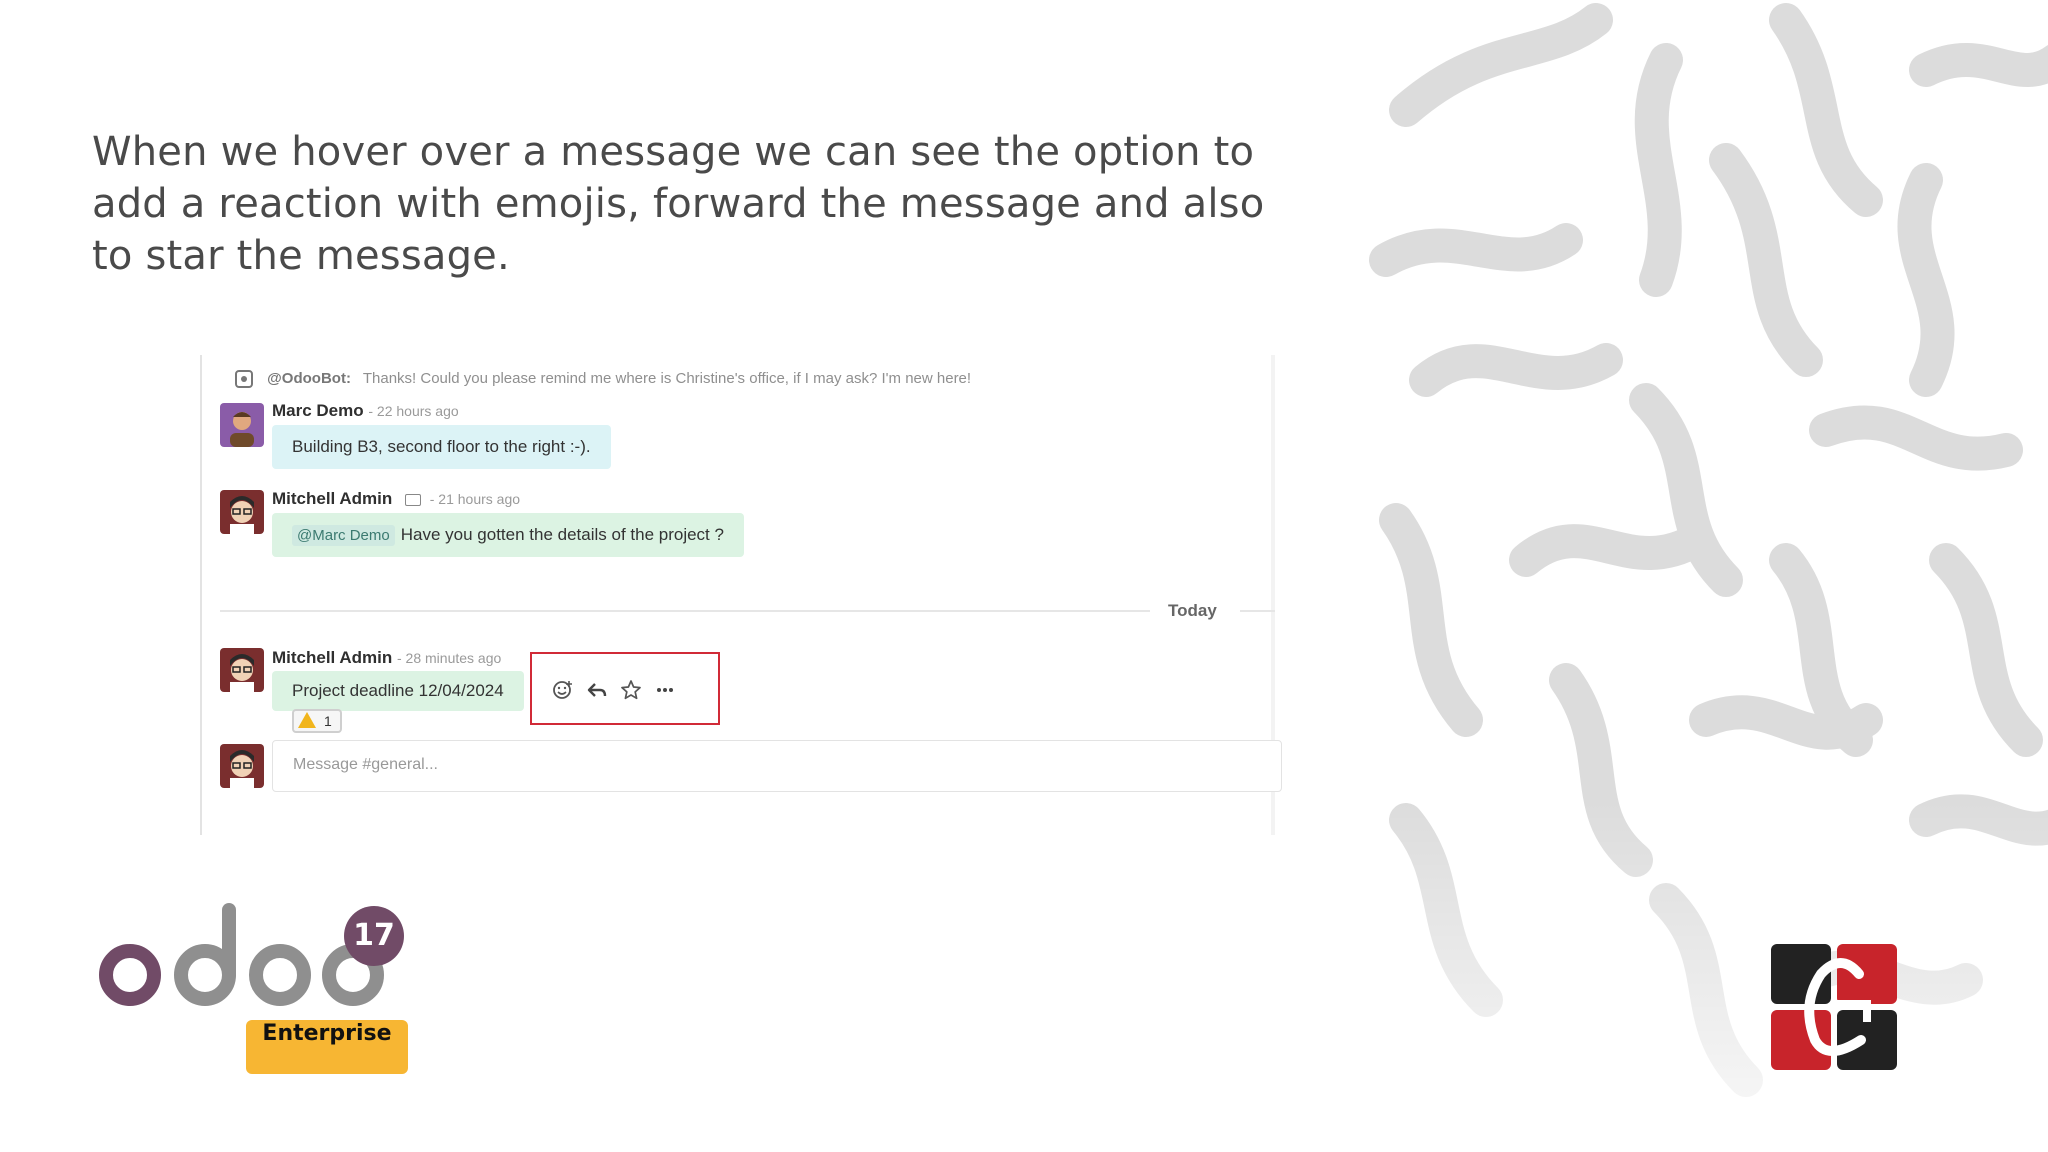 This screenshot has height=1152, width=2048. I want to click on emoji-reaction-chip: 1, so click(317, 721).